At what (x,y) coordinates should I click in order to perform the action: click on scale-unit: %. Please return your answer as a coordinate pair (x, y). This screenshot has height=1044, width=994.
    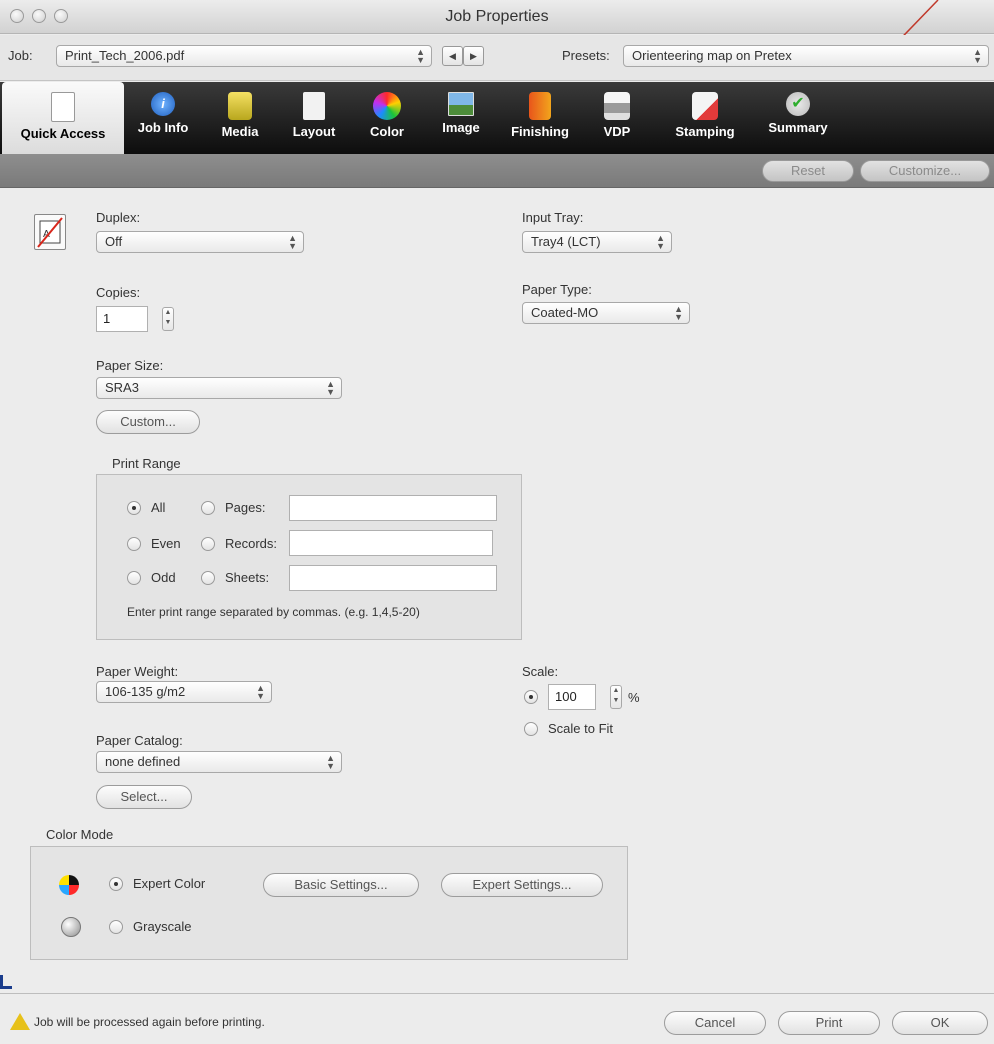
    Looking at the image, I should click on (634, 697).